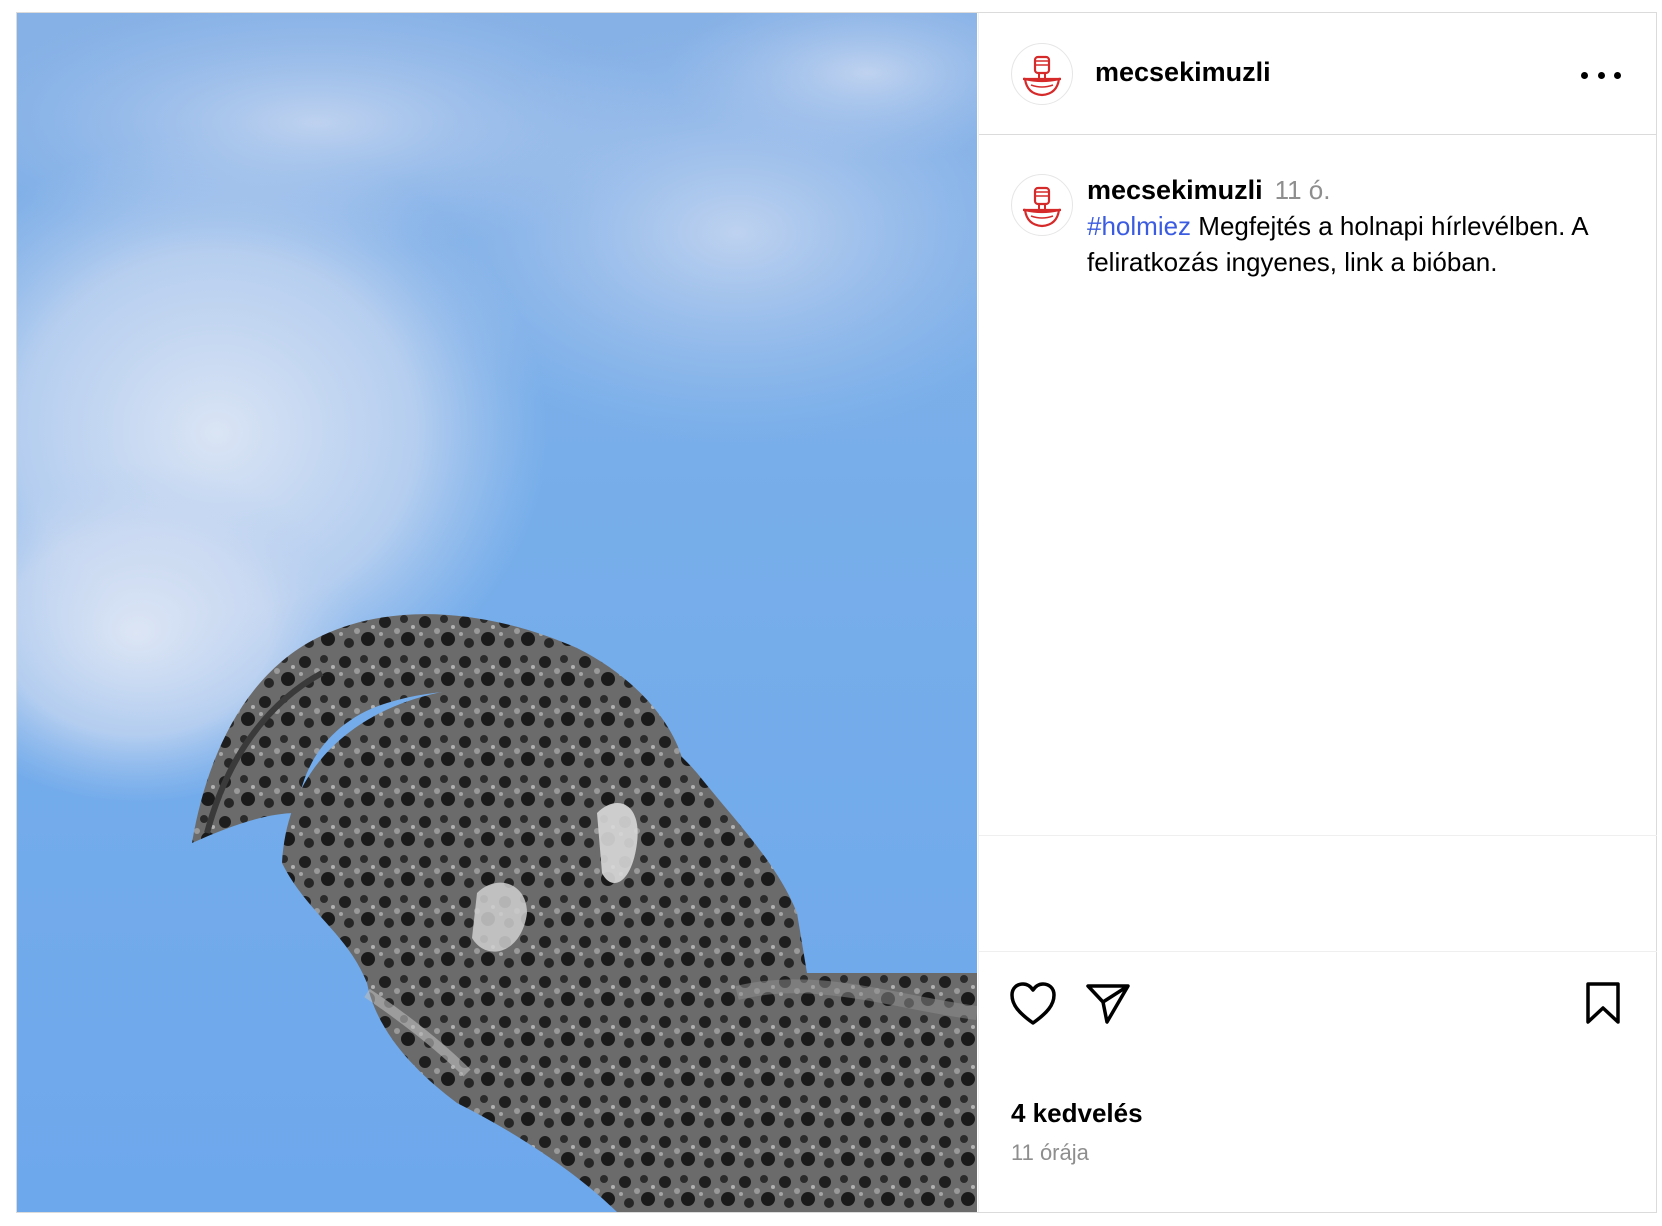  Describe the element at coordinates (1033, 1004) in the screenshot. I see `heart-icon` at that location.